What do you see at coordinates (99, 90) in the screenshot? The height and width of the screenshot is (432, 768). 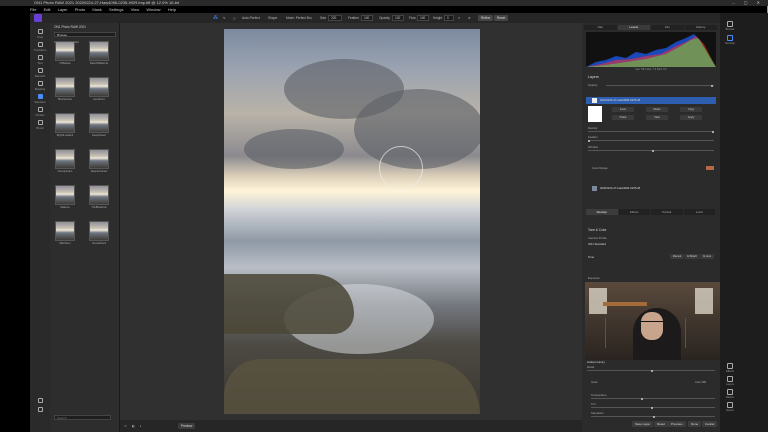 I see `thumbnail: LavaFront` at bounding box center [99, 90].